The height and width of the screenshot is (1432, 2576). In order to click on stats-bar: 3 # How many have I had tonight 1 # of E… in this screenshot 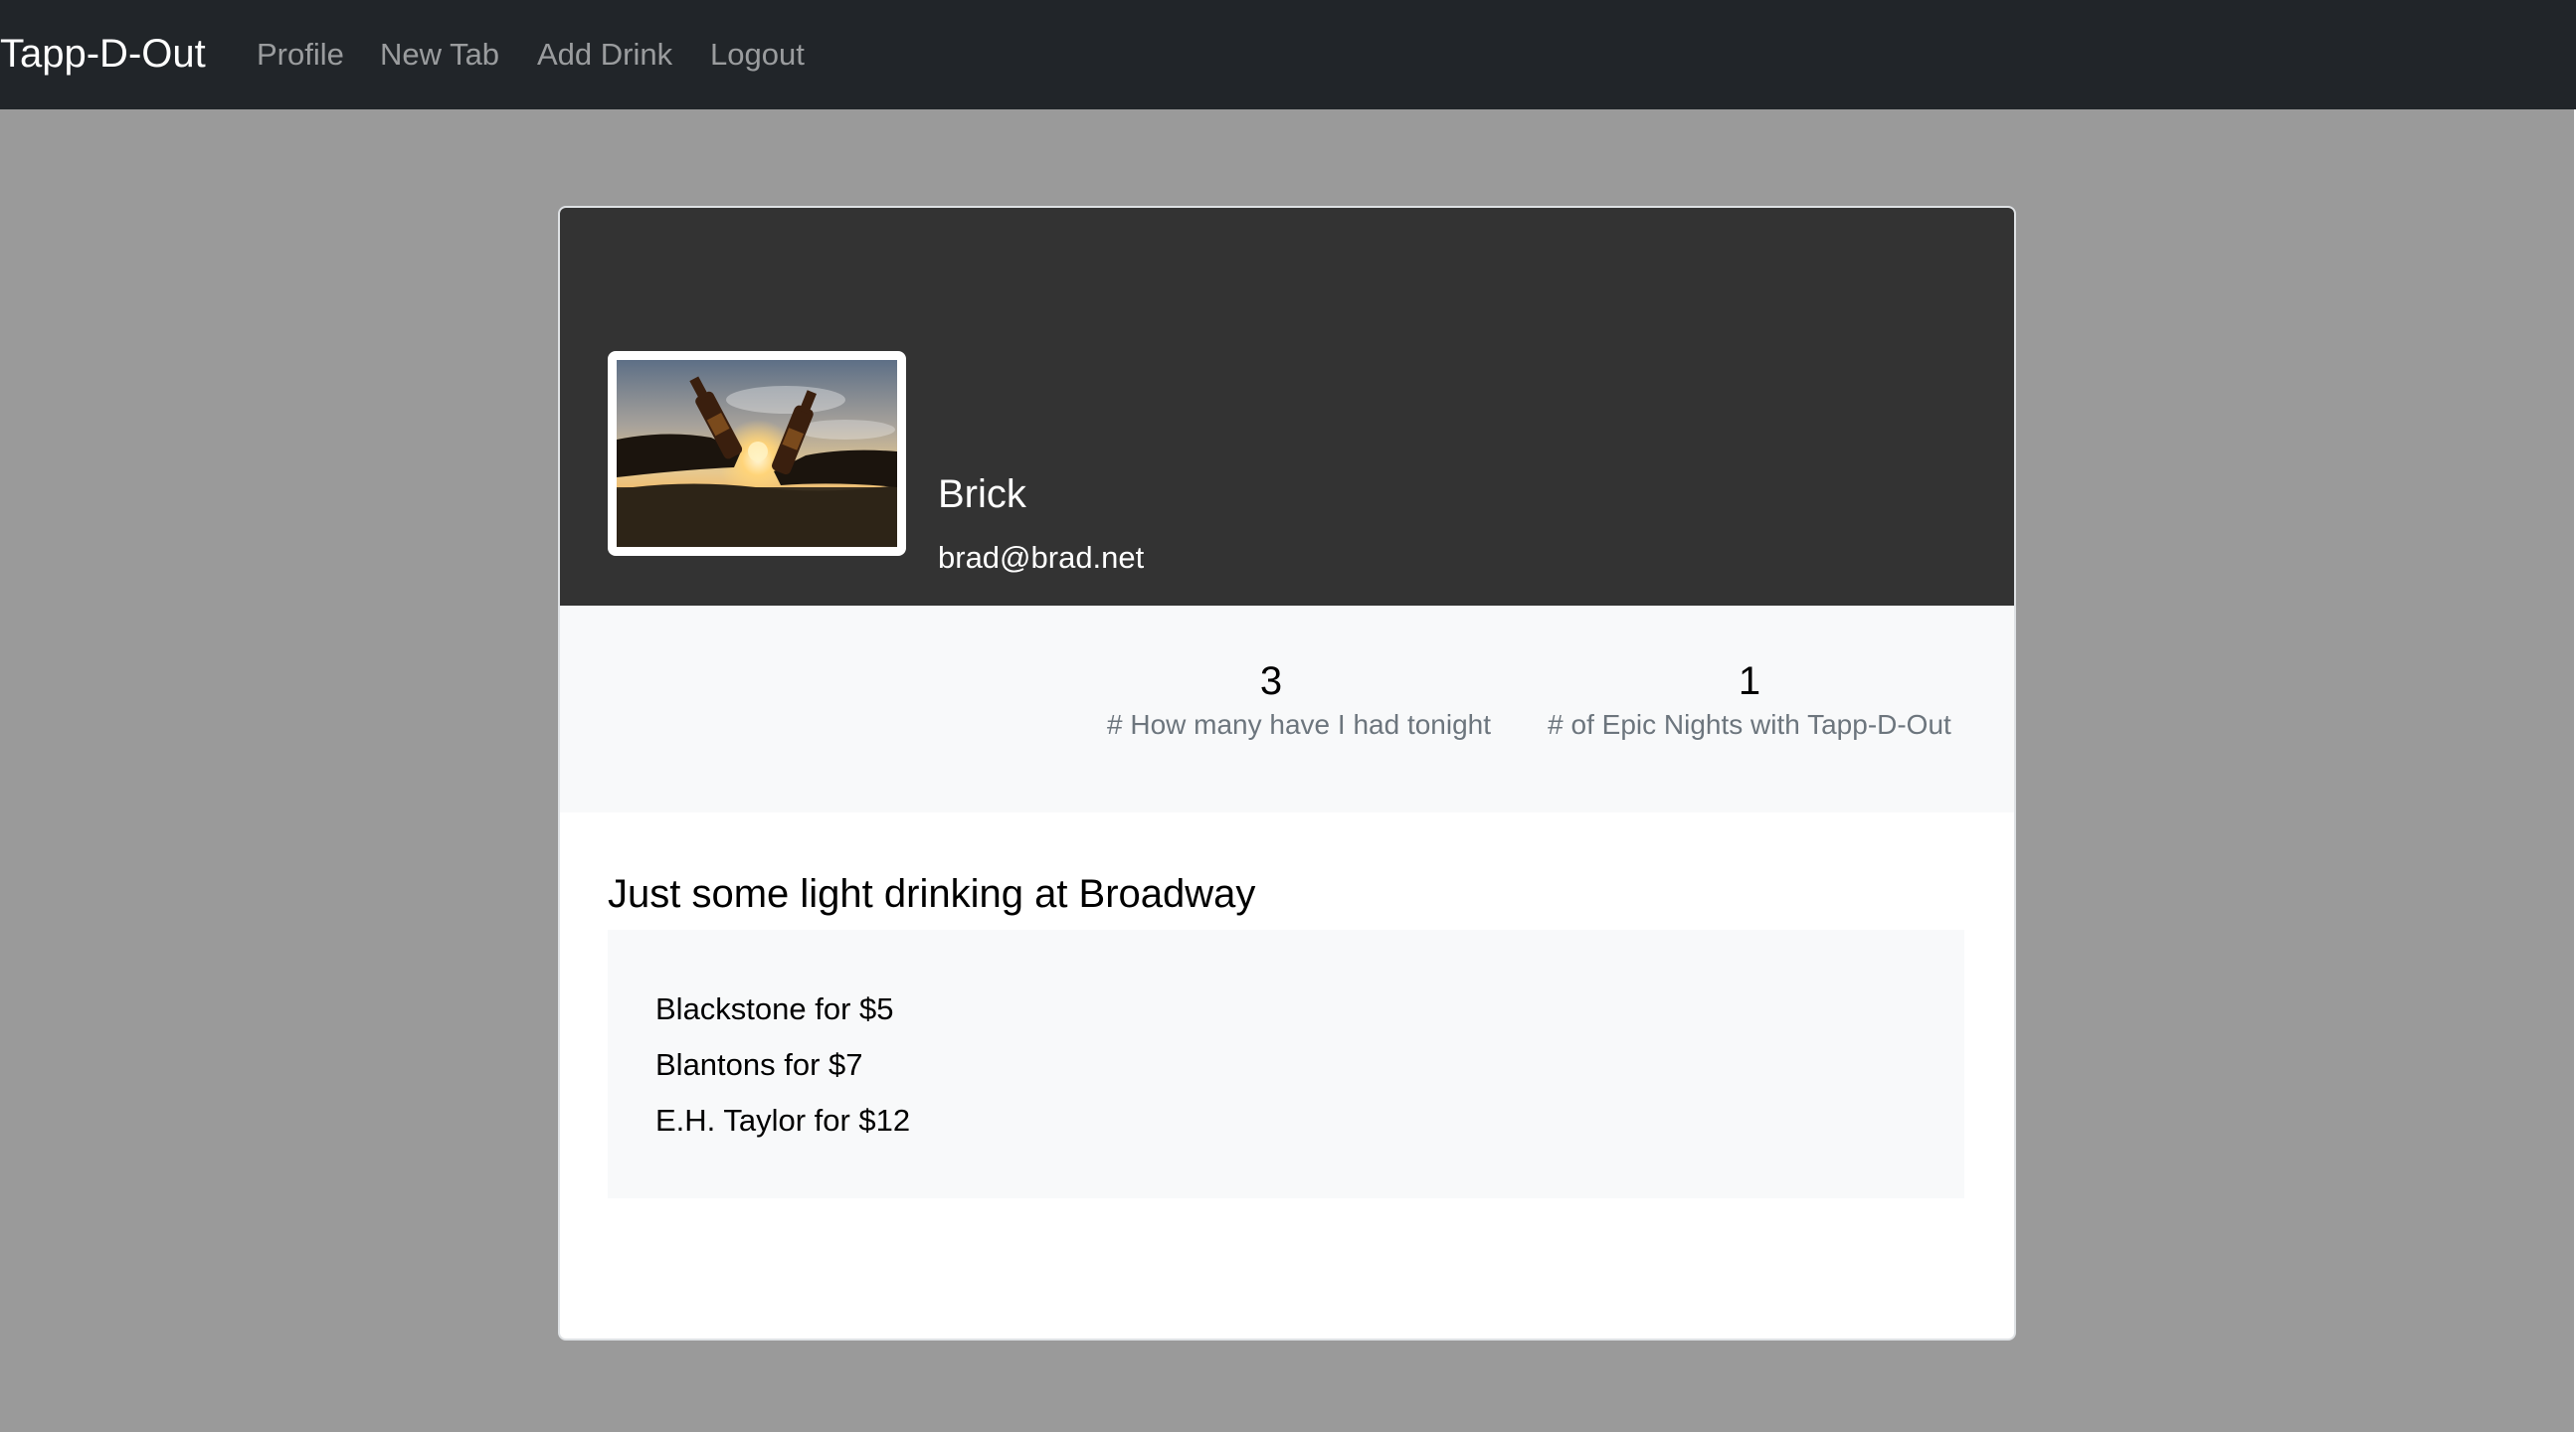, I will do `click(1287, 709)`.